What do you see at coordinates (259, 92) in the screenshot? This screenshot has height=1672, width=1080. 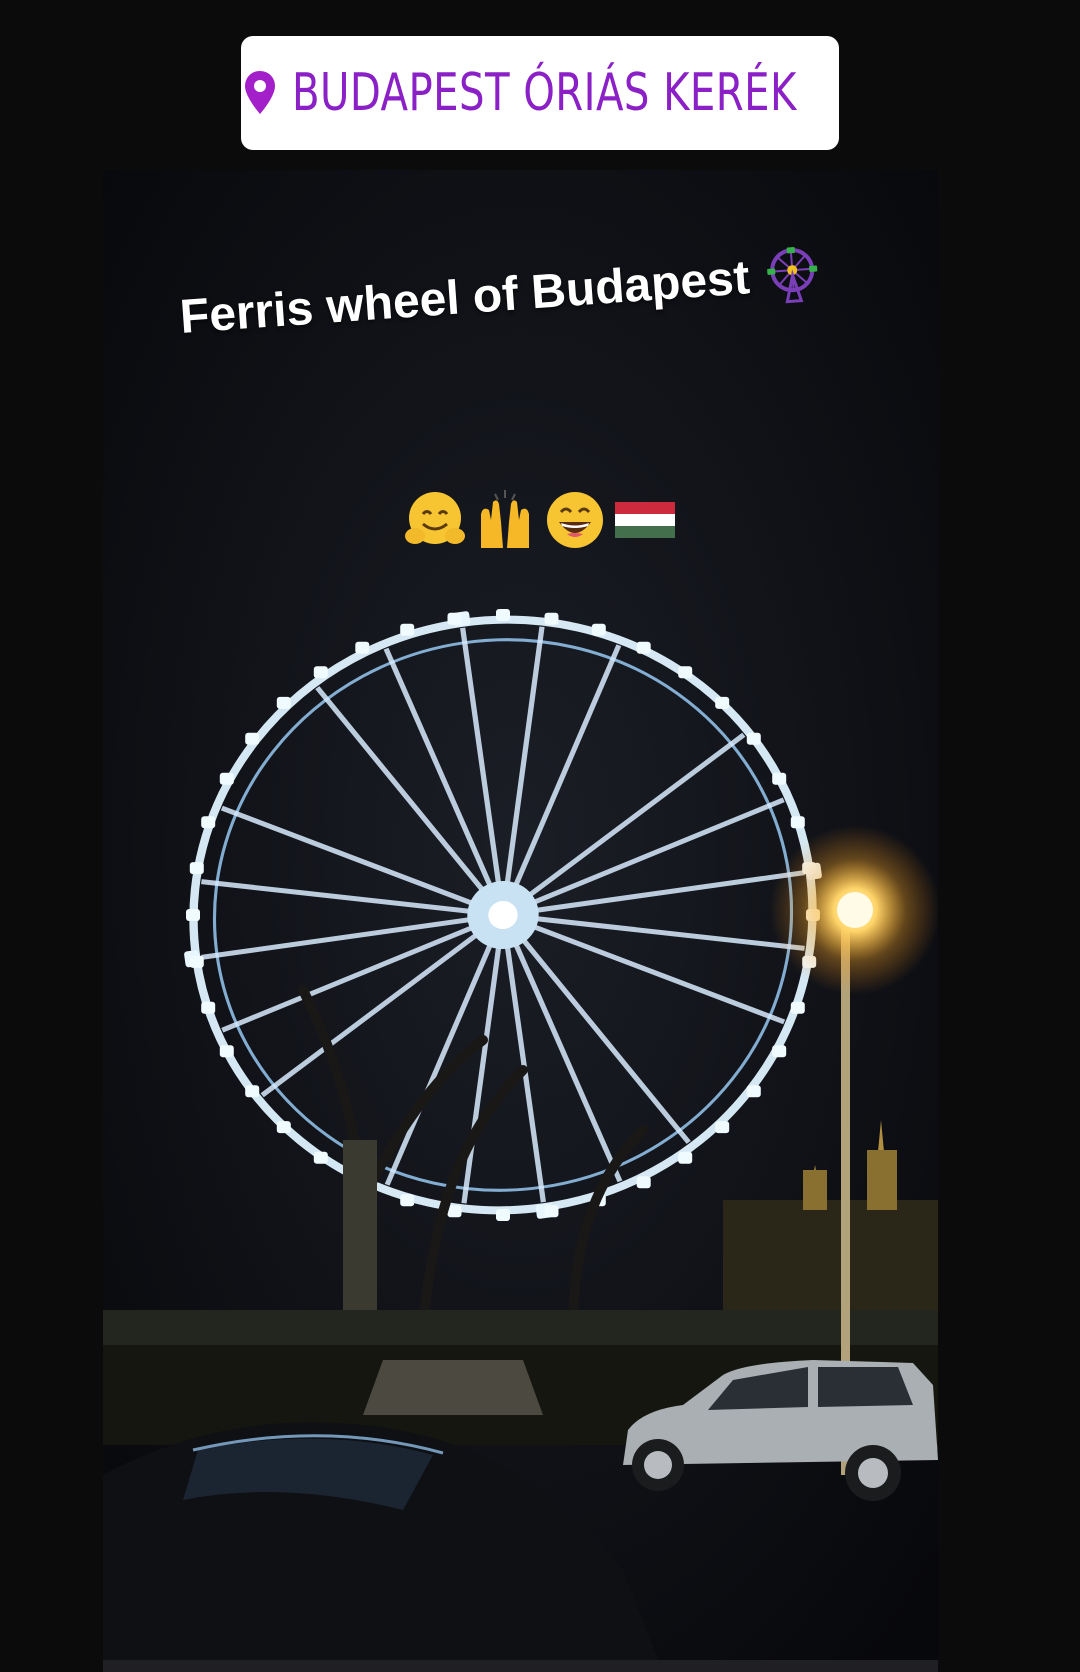 I see `location-pin-icon` at bounding box center [259, 92].